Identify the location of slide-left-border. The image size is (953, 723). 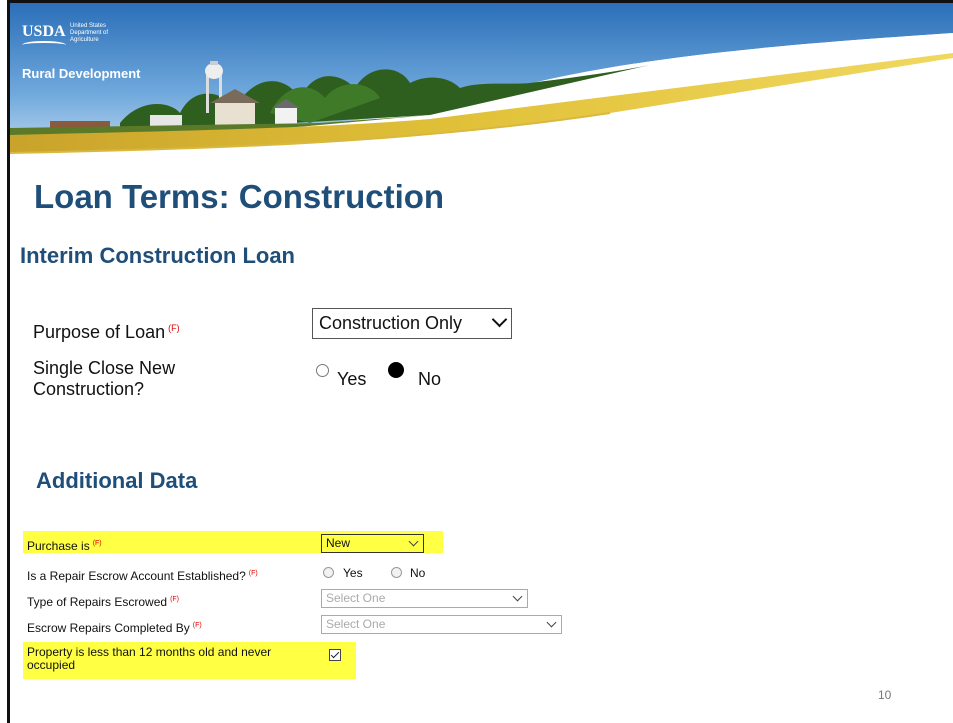
(8, 361).